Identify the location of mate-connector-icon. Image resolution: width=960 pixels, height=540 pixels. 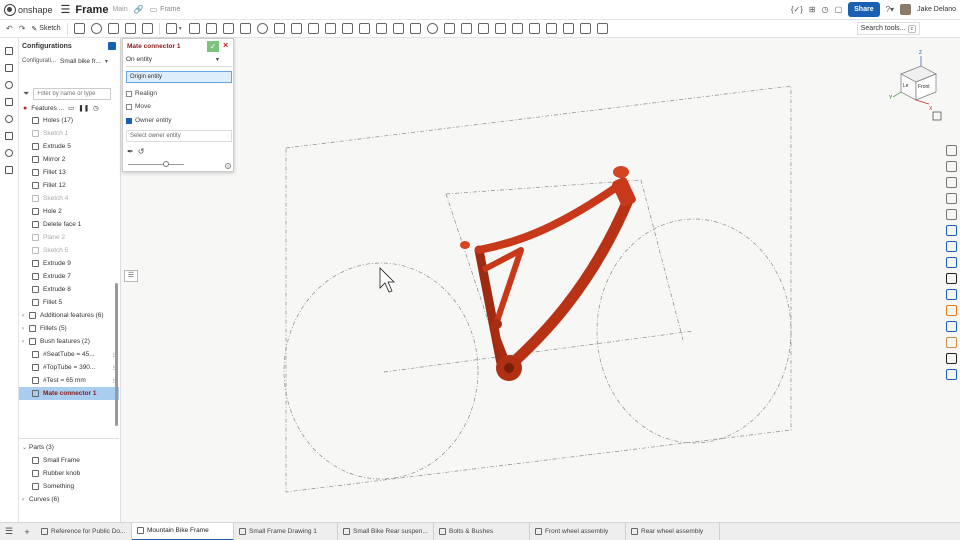
(449, 28).